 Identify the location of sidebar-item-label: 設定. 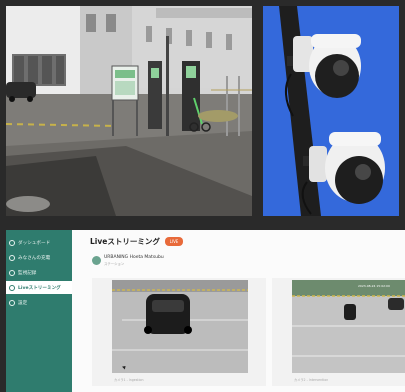
(23, 303).